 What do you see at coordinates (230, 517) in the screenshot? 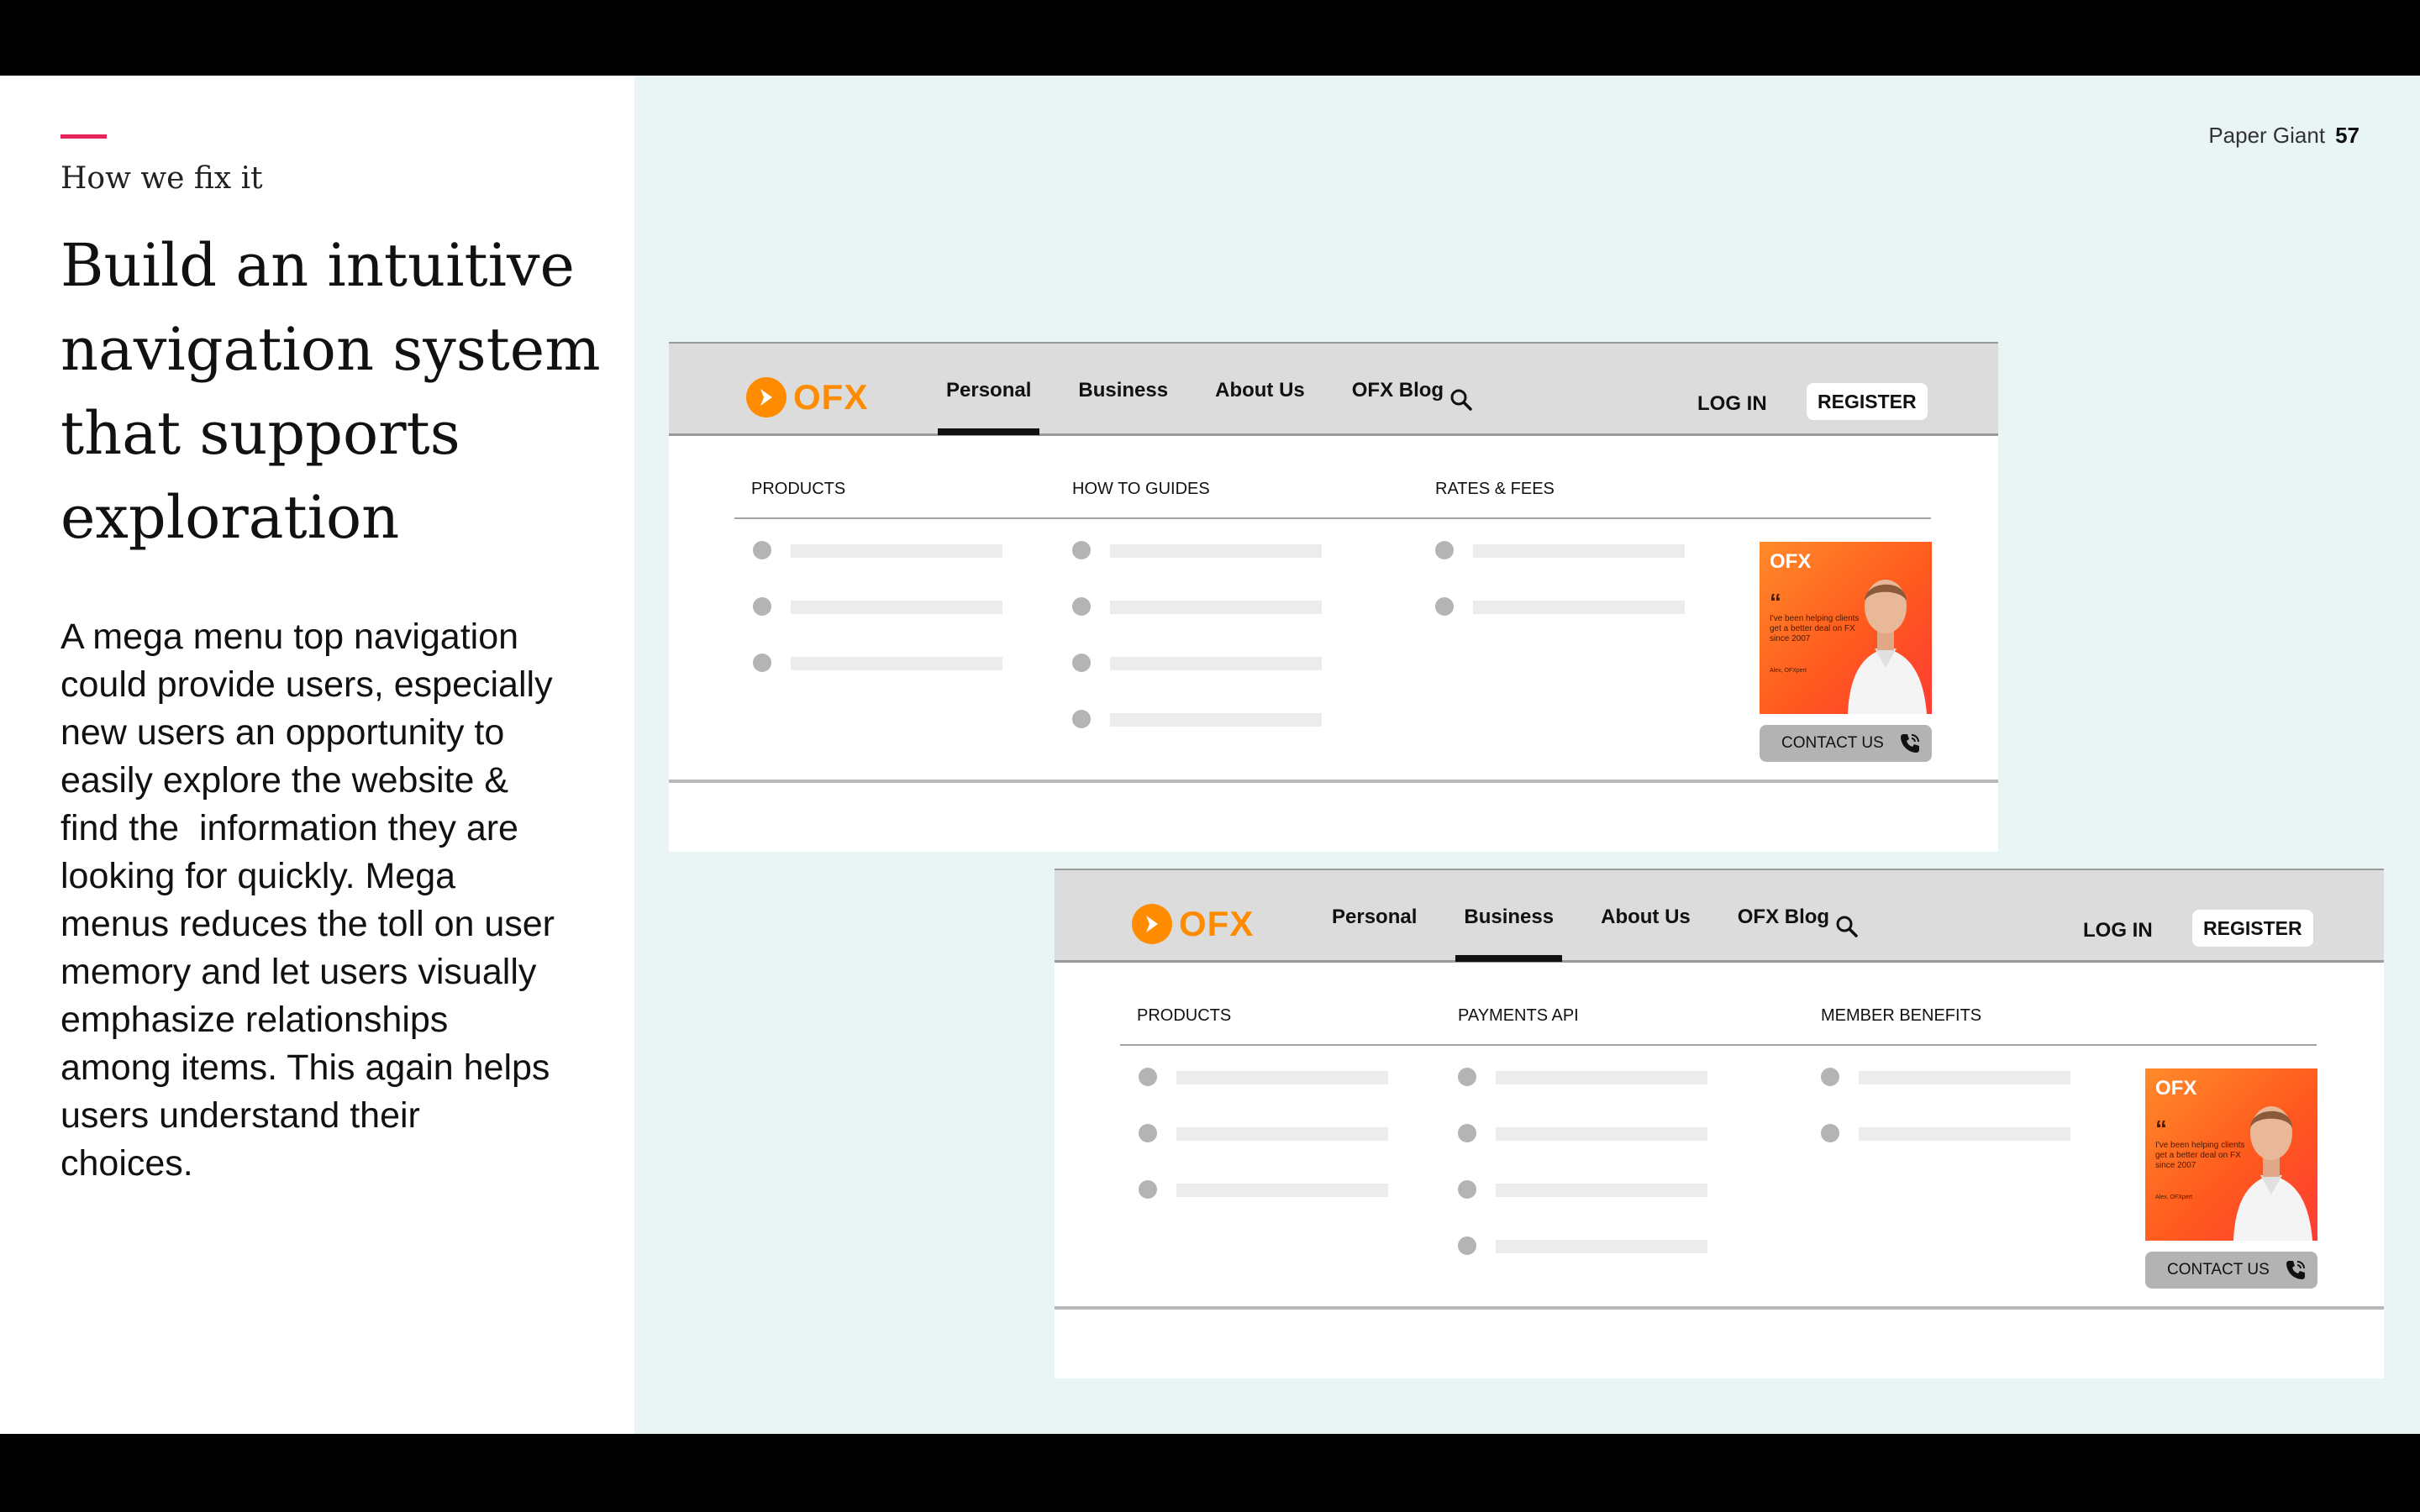
I see `headline-line: exploration` at bounding box center [230, 517].